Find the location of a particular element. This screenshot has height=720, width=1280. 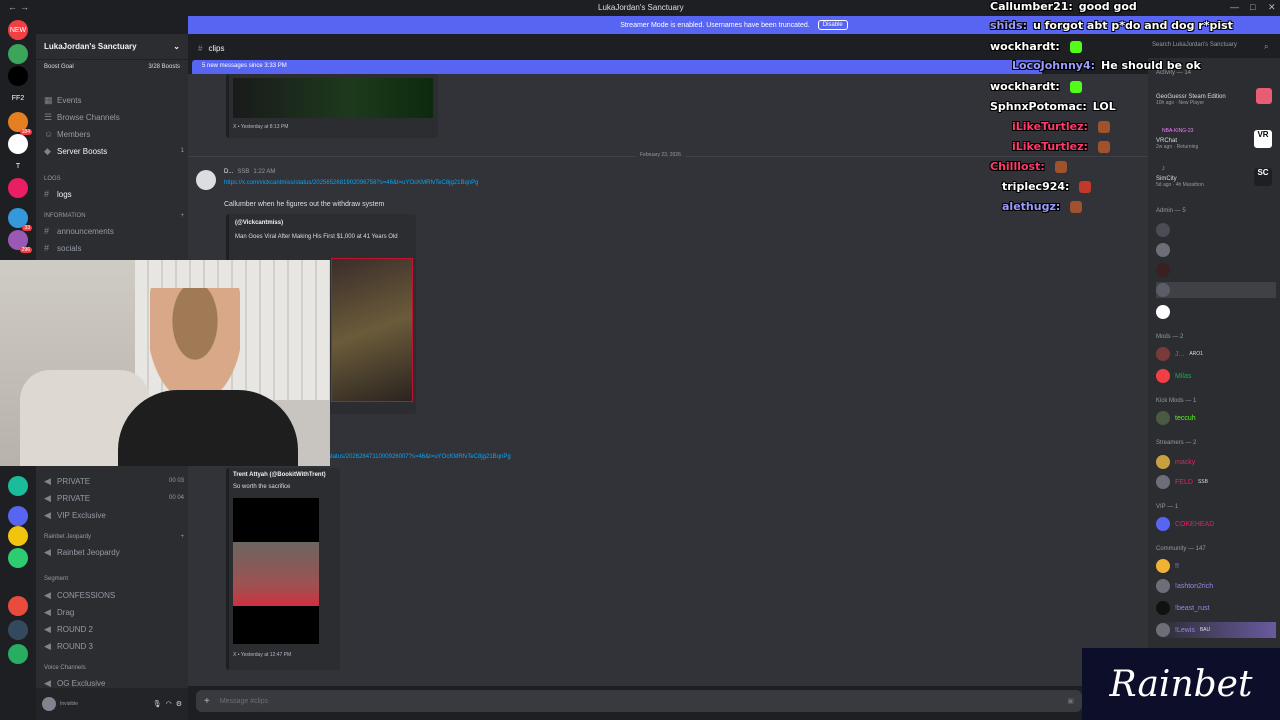

member-item: COKEHEAD is located at coordinates (1216, 524).